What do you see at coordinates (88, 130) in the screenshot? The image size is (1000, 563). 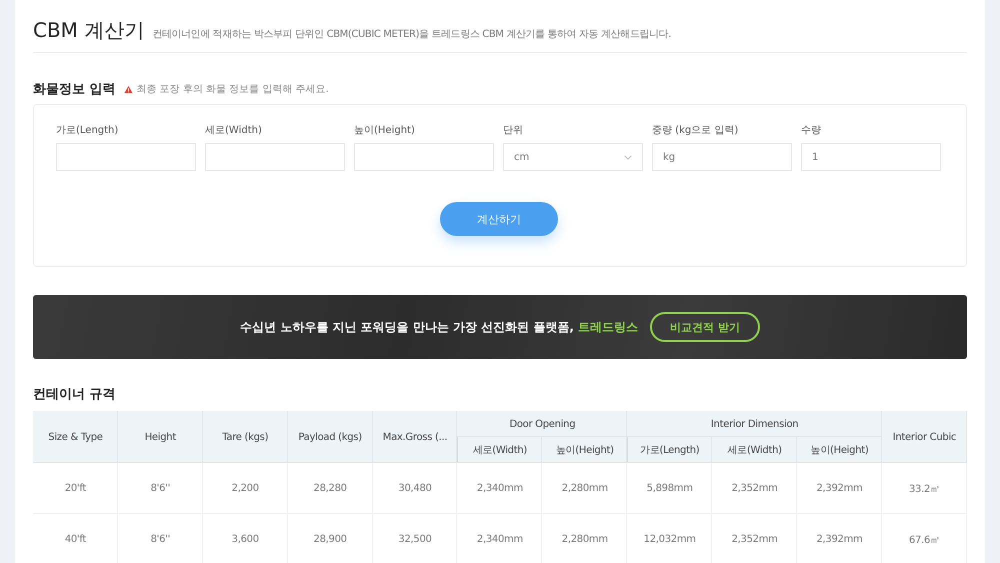 I see `field-label: 가로(Length)` at bounding box center [88, 130].